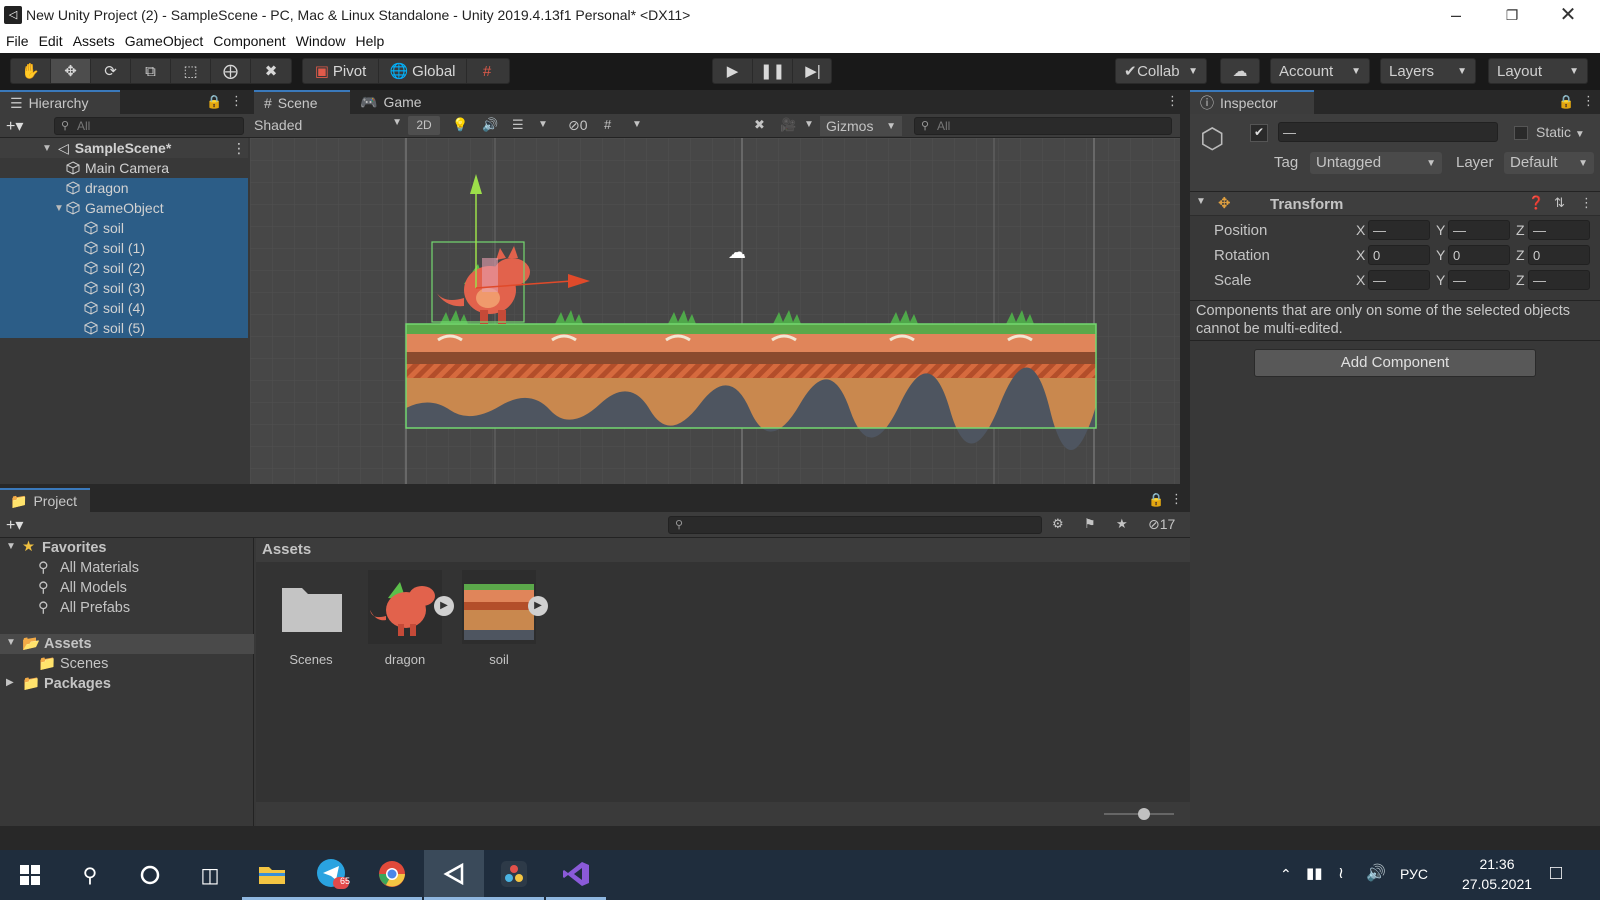  What do you see at coordinates (1090, 524) in the screenshot?
I see `filter-label-icon: ⚑` at bounding box center [1090, 524].